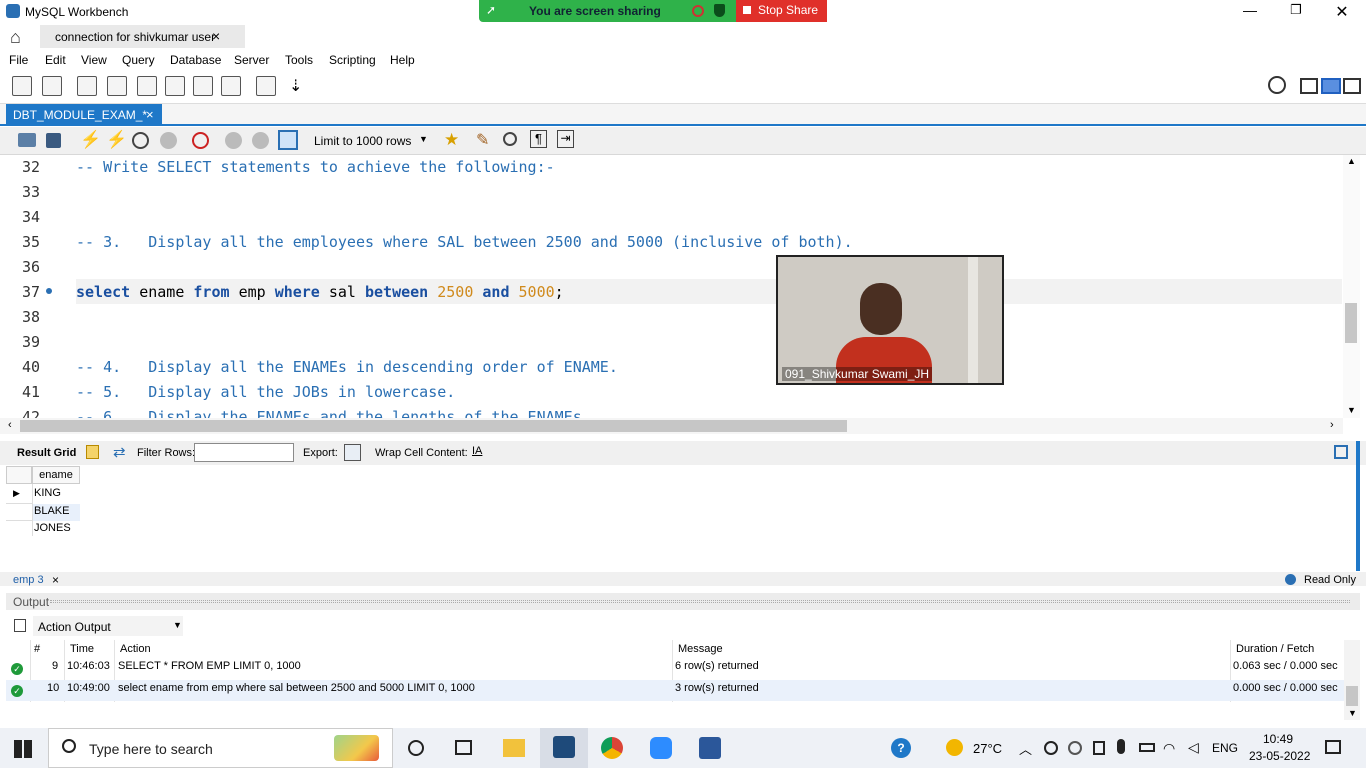  What do you see at coordinates (299, 60) in the screenshot?
I see `menu-tools: Tools` at bounding box center [299, 60].